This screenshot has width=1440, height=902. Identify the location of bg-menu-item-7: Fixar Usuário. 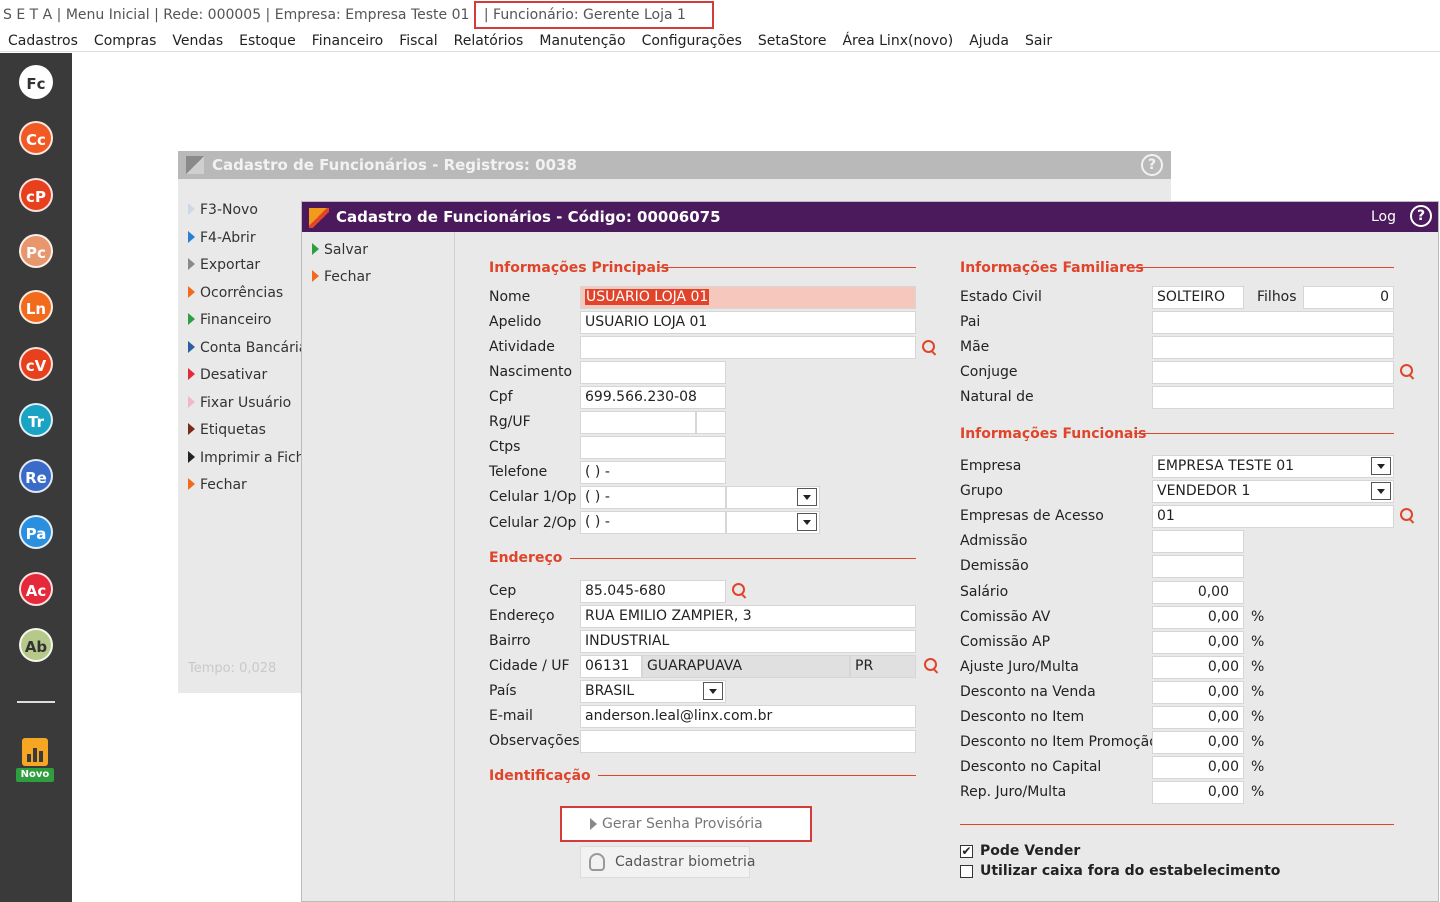
(245, 403).